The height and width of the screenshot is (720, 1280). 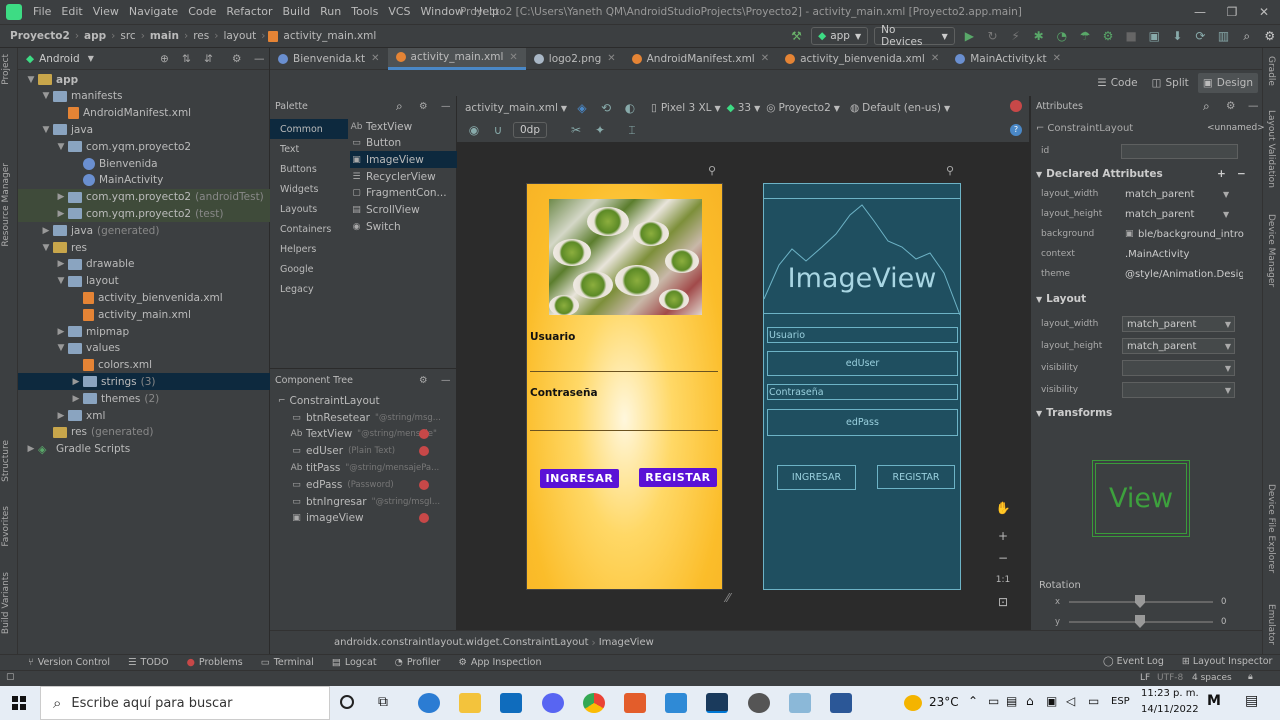 What do you see at coordinates (840, 36) in the screenshot?
I see `run-config-dropdown: ◆ app ▼` at bounding box center [840, 36].